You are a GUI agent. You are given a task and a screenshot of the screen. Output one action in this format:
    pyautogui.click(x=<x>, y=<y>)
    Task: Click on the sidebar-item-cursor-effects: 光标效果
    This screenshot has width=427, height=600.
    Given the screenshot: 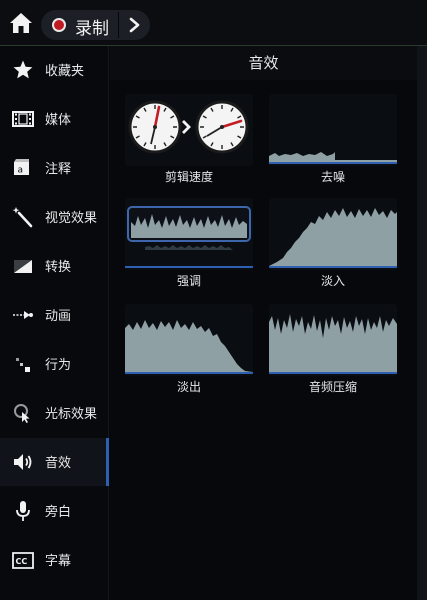 What is the action you would take?
    pyautogui.click(x=54, y=413)
    